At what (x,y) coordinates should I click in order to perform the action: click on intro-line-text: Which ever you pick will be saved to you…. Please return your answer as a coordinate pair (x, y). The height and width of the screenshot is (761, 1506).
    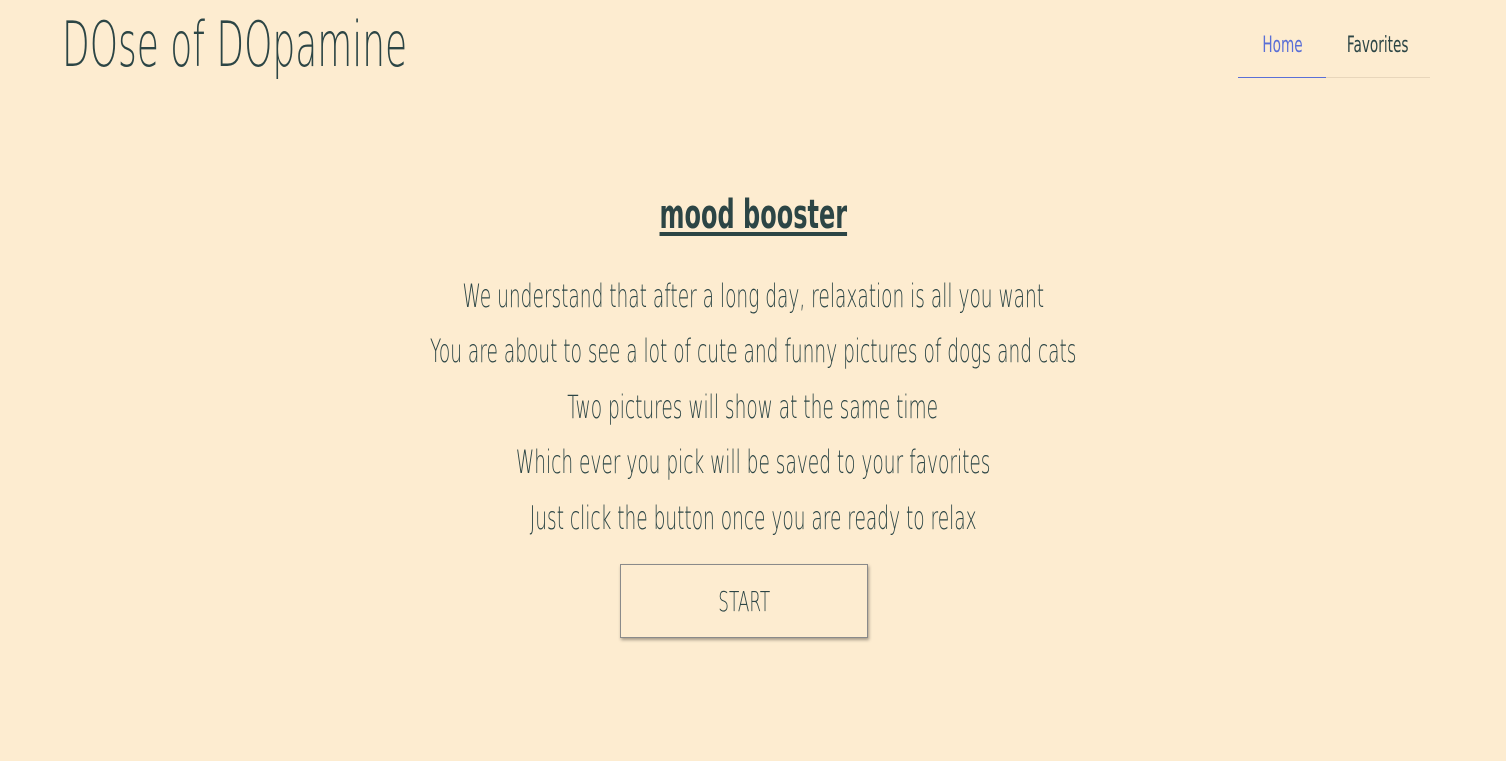
    Looking at the image, I should click on (753, 462).